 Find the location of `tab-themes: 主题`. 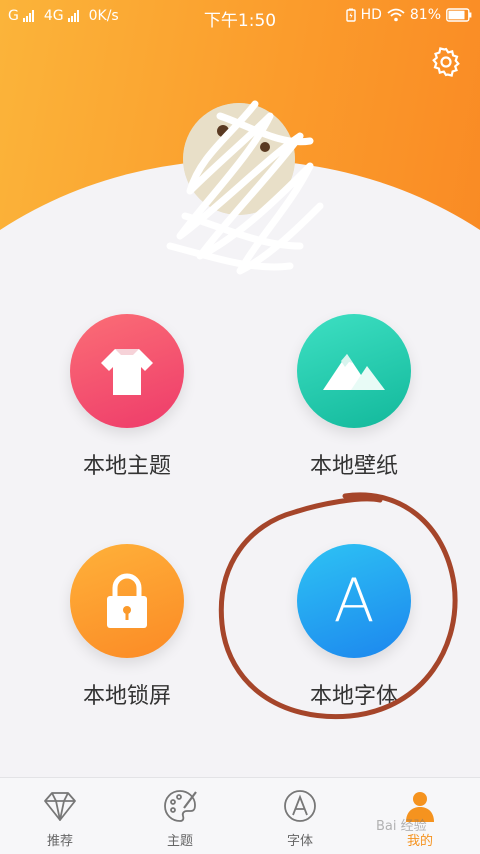

tab-themes: 主题 is located at coordinates (180, 816).